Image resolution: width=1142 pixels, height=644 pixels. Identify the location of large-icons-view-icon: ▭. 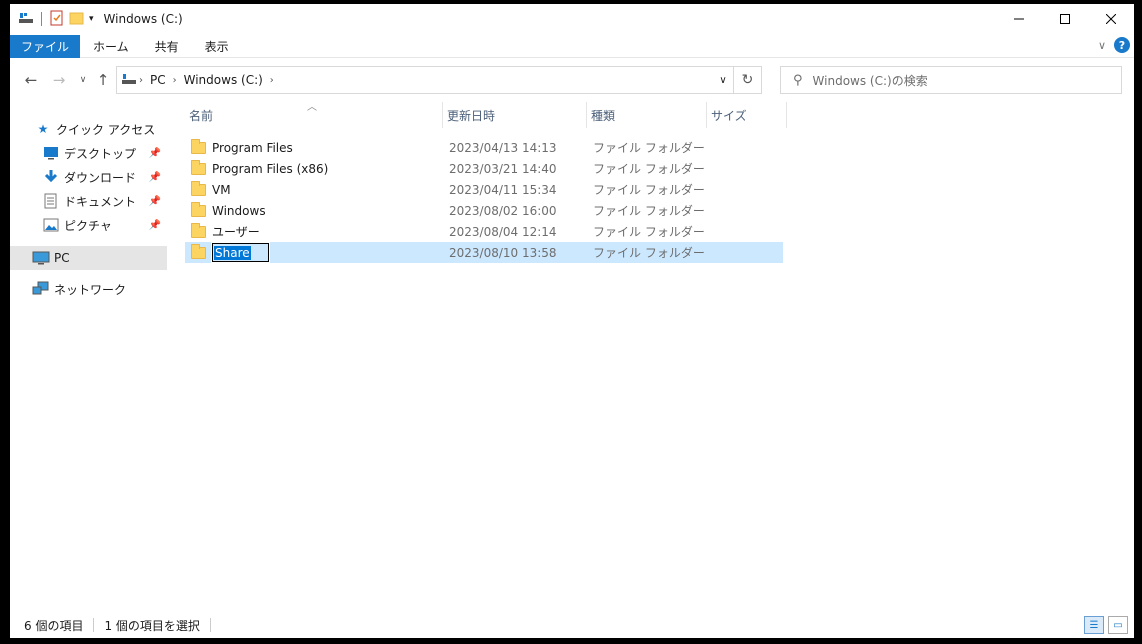
(1118, 625).